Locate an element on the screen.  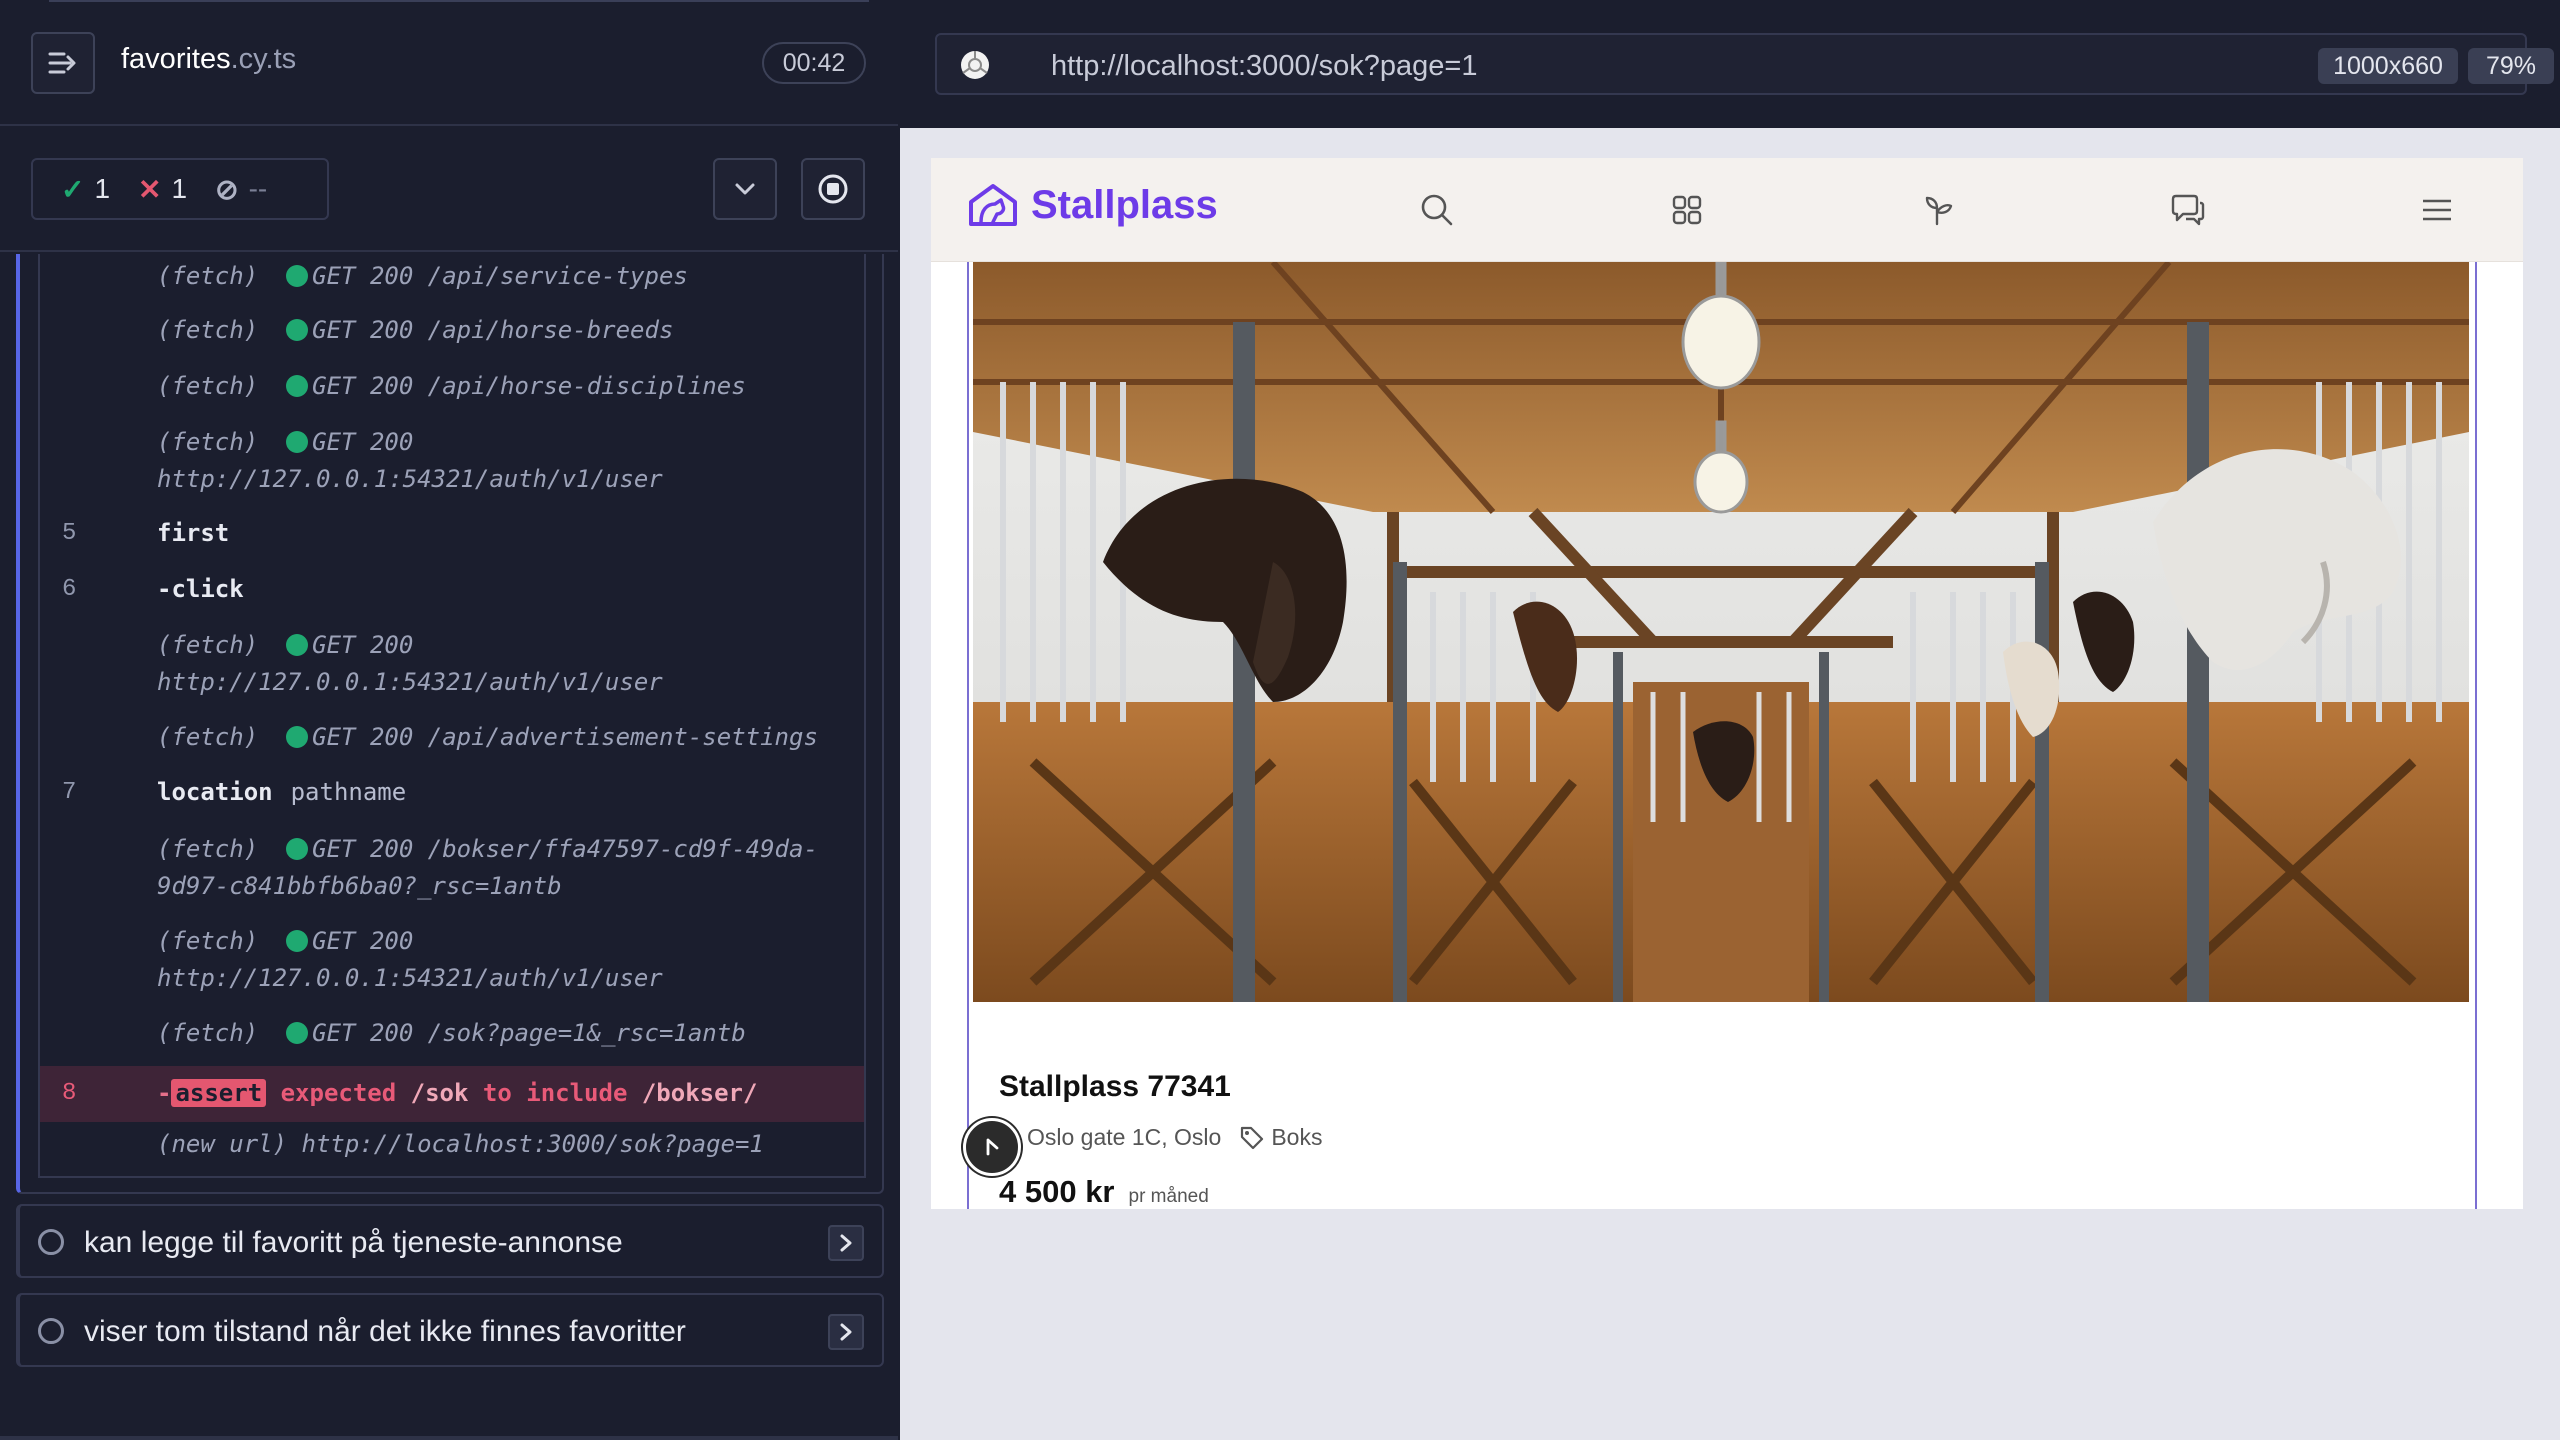
nav-search is located at coordinates (1437, 210).